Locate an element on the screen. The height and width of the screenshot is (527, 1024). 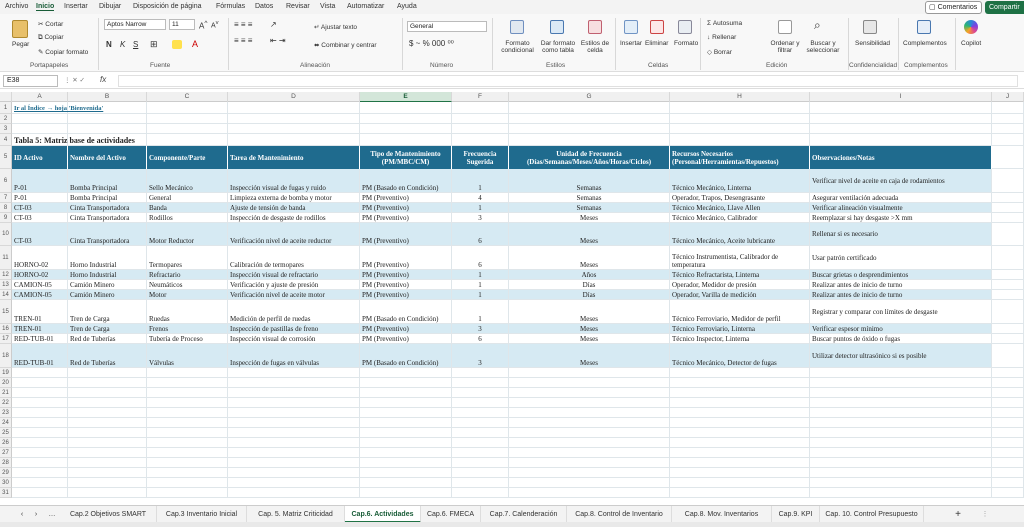
table-cell: Calibración de termopares is located at coordinates (294, 258).